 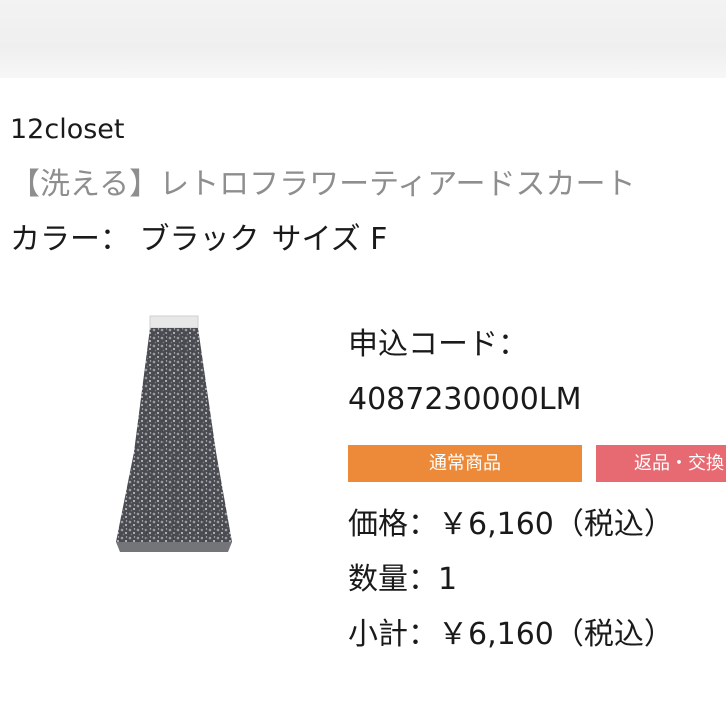 What do you see at coordinates (329, 239) in the screenshot?
I see `variant-size: サイズ F` at bounding box center [329, 239].